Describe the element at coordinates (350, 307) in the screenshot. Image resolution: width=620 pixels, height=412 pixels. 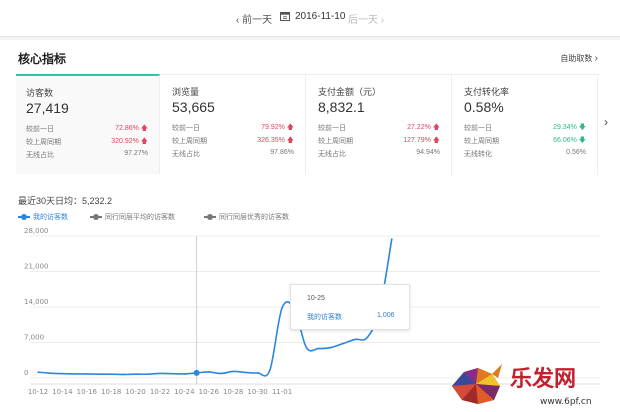
I see `chart-tooltip: 10-25 我的访客数 1,006` at that location.